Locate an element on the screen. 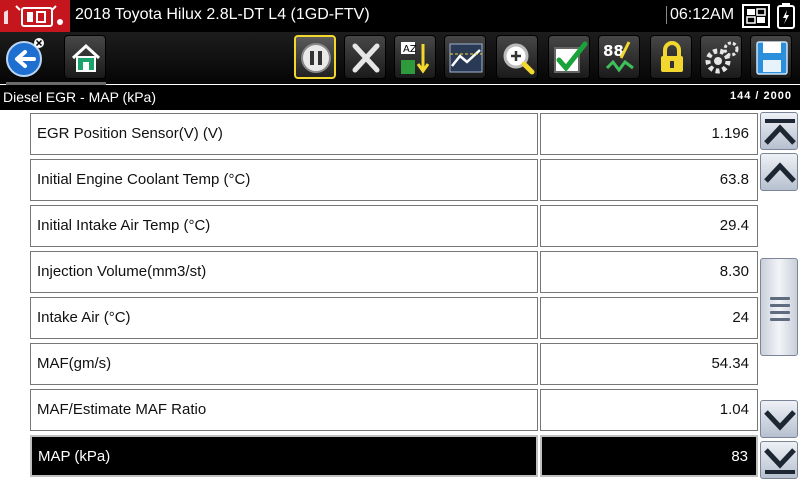 The height and width of the screenshot is (480, 800). custom-data-button: 88 is located at coordinates (619, 57).